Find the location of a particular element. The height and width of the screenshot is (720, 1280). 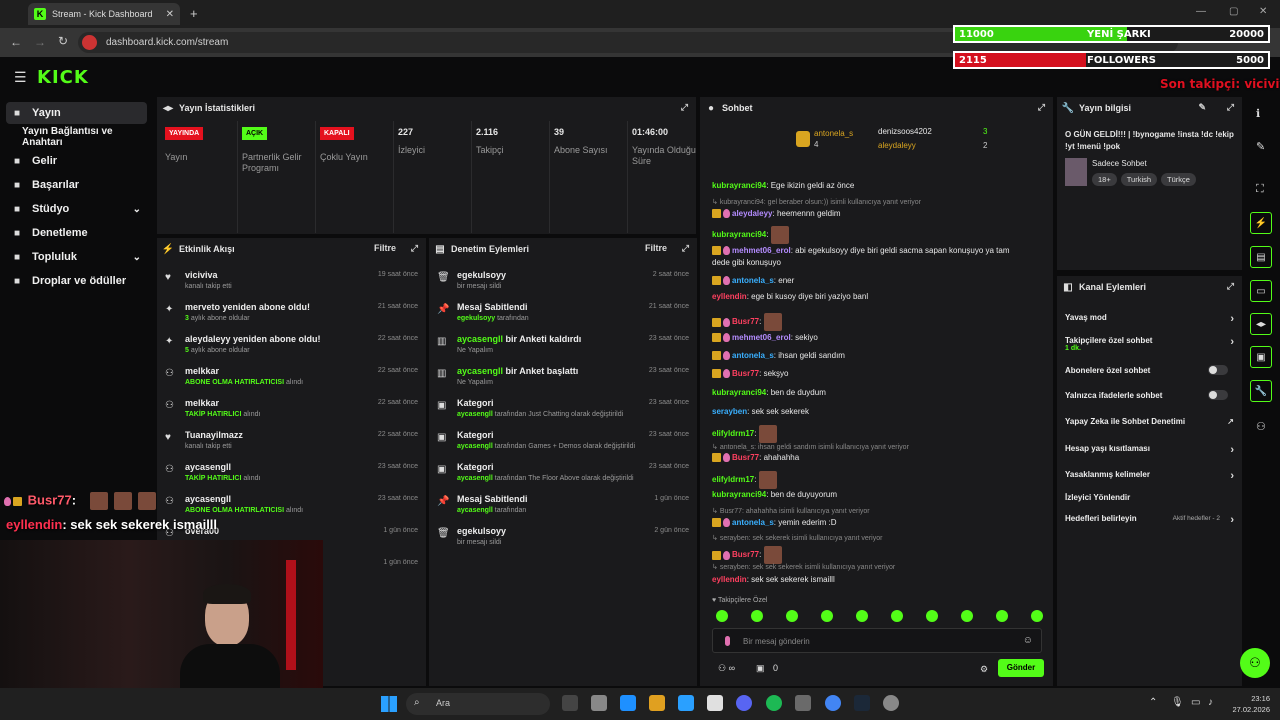

chat-message: kubrayranci94: ben de duydum is located at coordinates (877, 392).